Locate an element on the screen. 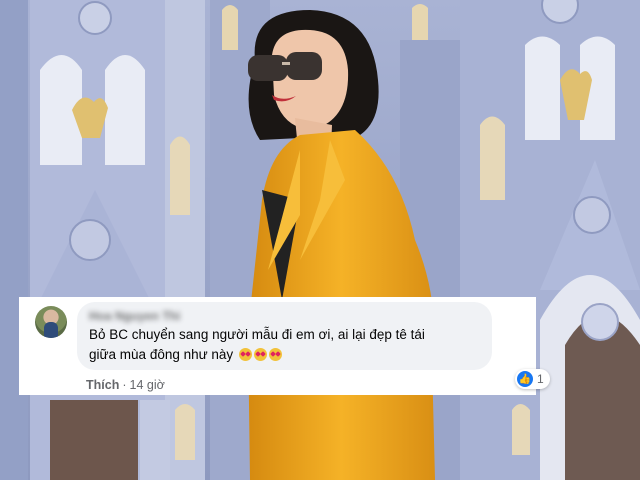  like-action-button: Thích is located at coordinates (102, 385).